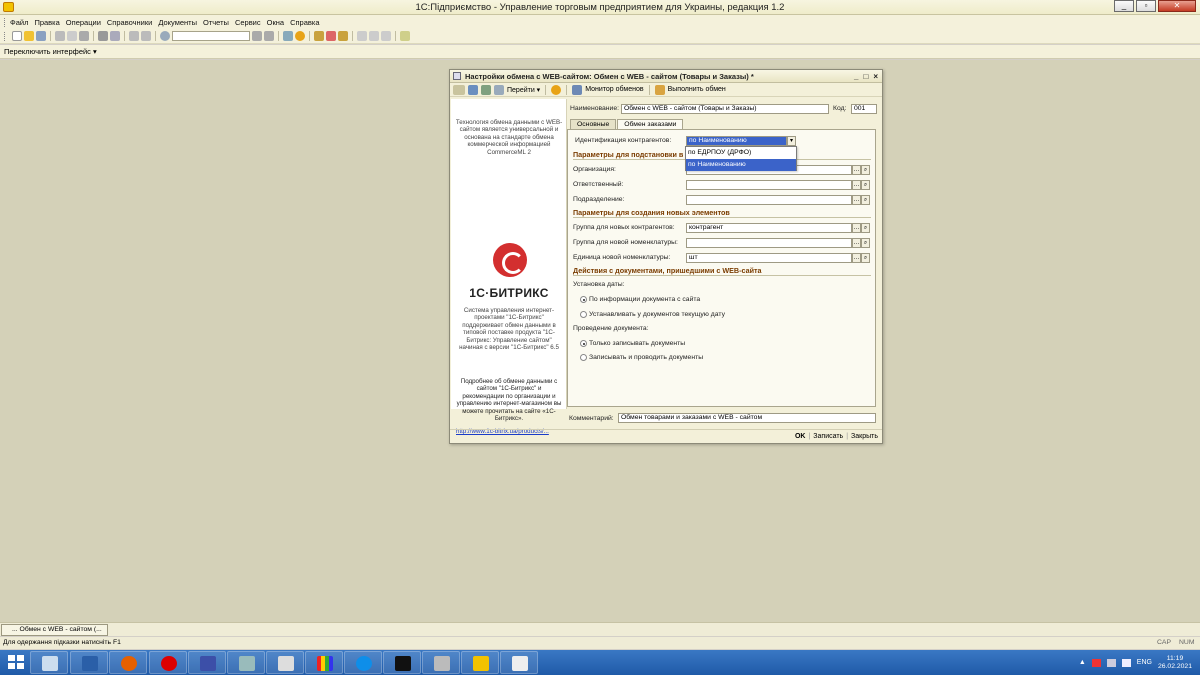 This screenshot has height=675, width=1200. I want to click on menu-documents: Документы, so click(177, 22).